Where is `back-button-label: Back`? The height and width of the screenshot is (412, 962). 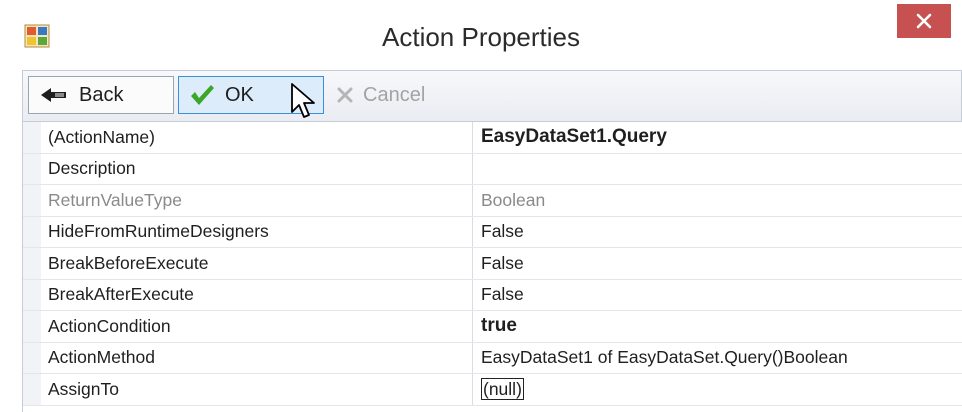
back-button-label: Back is located at coordinates (101, 94).